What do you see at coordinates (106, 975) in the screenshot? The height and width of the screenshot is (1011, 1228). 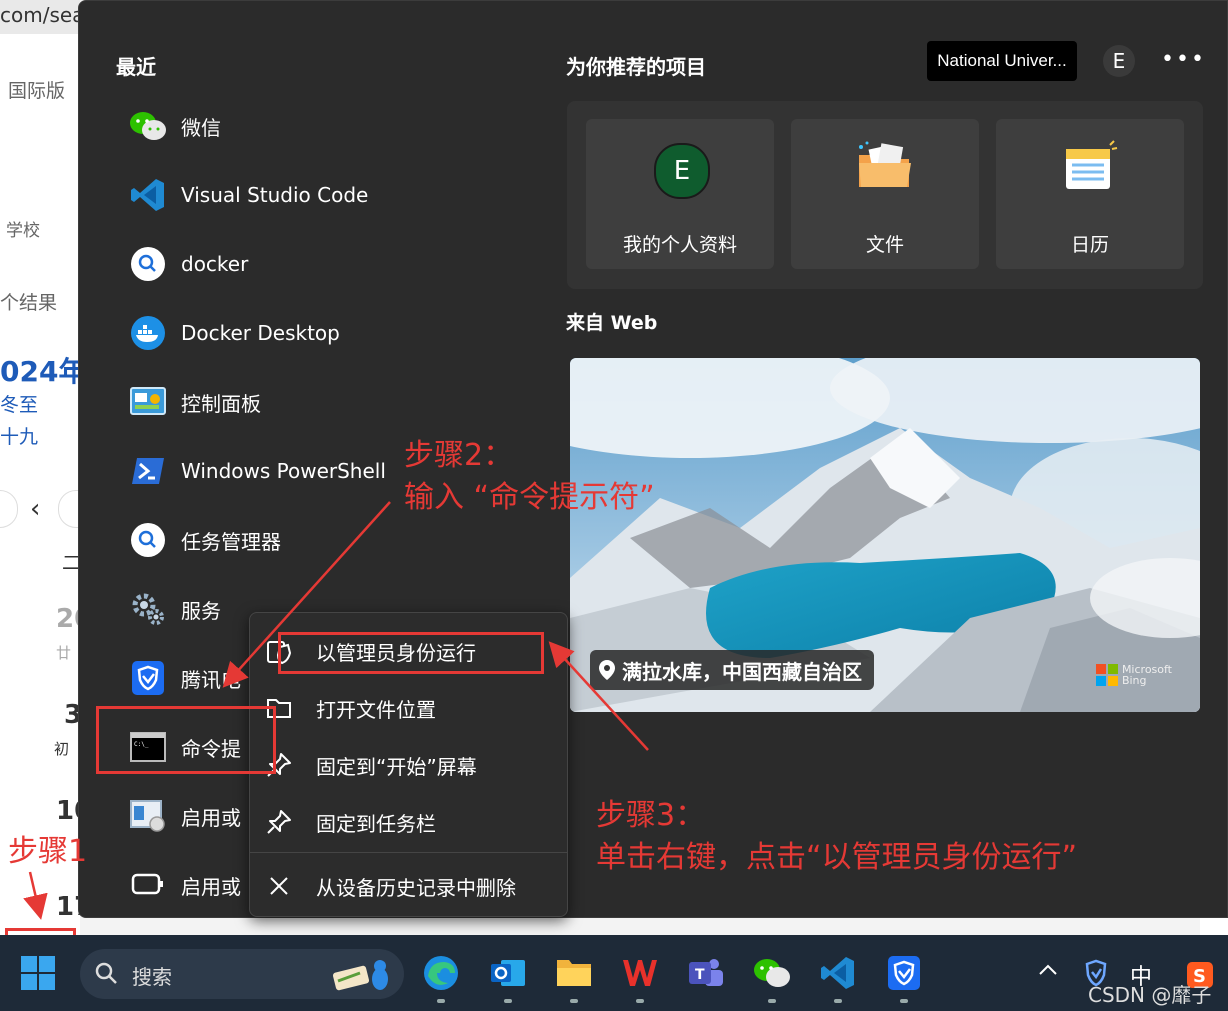 I see `search-icon` at bounding box center [106, 975].